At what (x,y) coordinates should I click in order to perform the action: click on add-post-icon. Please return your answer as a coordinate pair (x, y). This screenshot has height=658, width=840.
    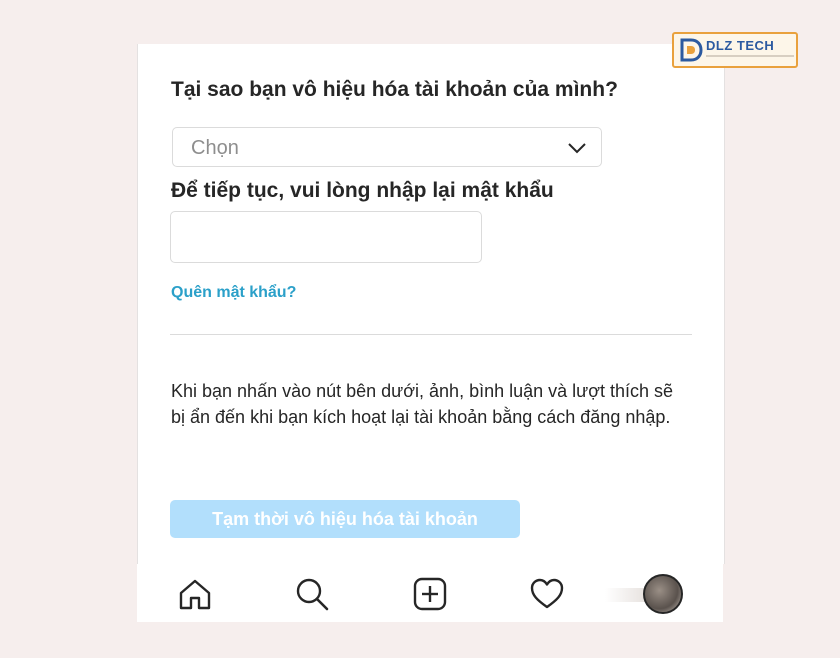
    Looking at the image, I should click on (430, 594).